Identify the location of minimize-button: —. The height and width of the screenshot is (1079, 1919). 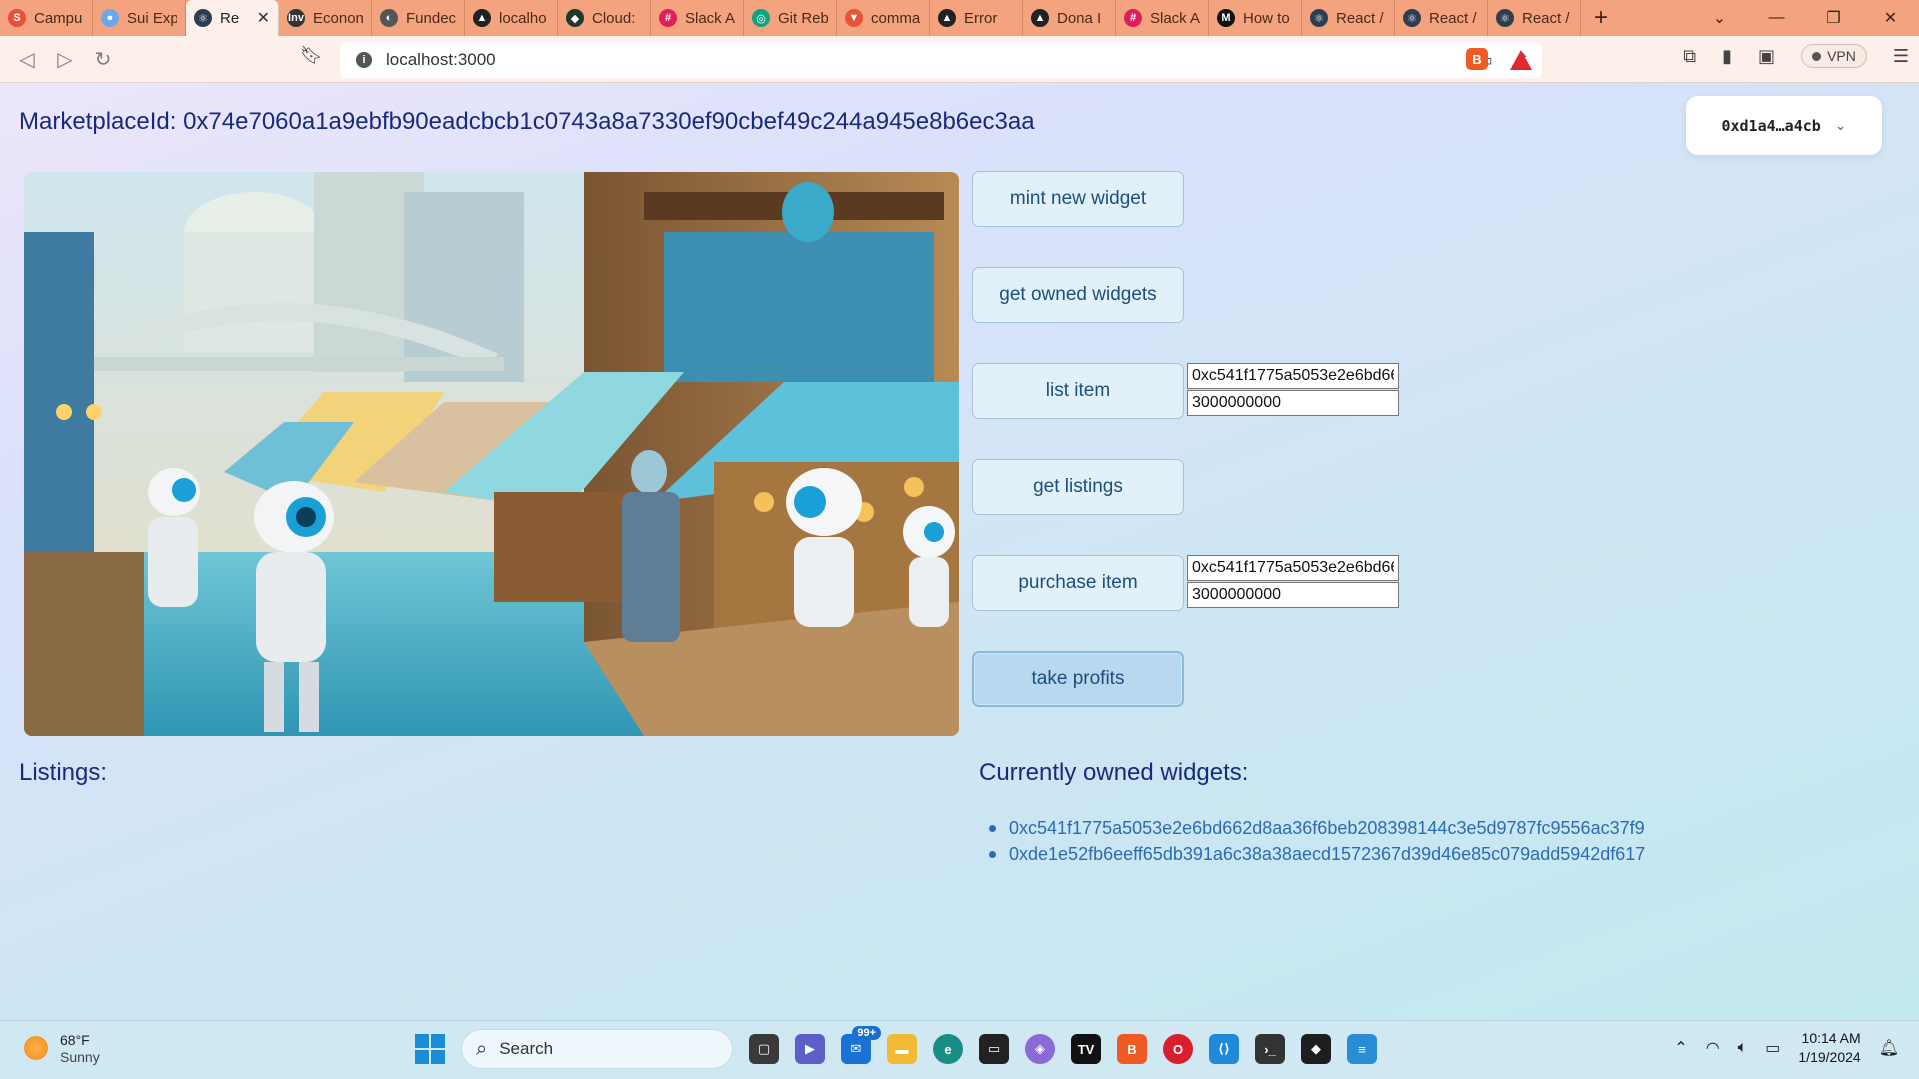
(1776, 18).